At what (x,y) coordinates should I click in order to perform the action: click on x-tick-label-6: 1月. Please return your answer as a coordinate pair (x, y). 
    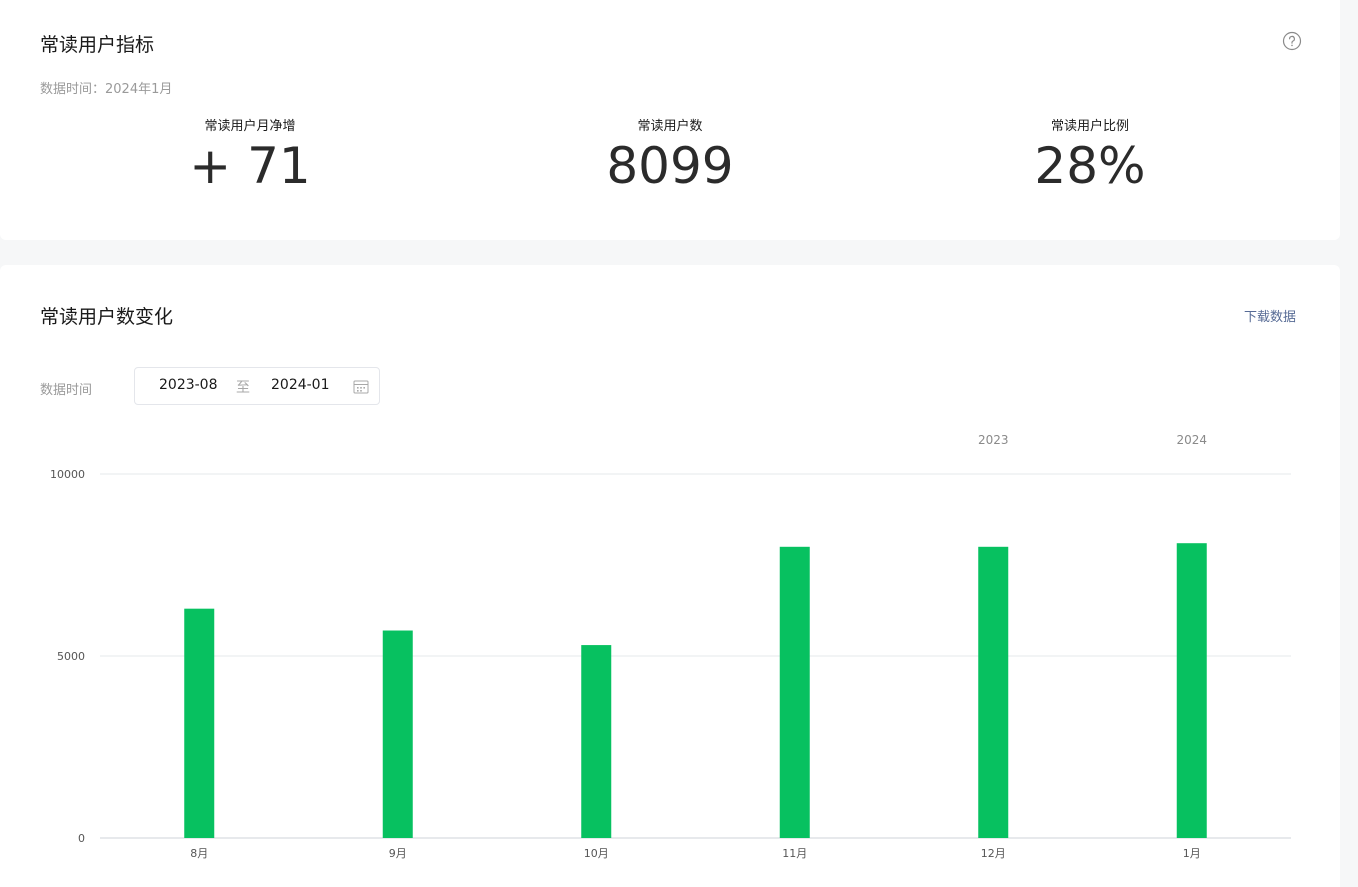
    Looking at the image, I should click on (1192, 853).